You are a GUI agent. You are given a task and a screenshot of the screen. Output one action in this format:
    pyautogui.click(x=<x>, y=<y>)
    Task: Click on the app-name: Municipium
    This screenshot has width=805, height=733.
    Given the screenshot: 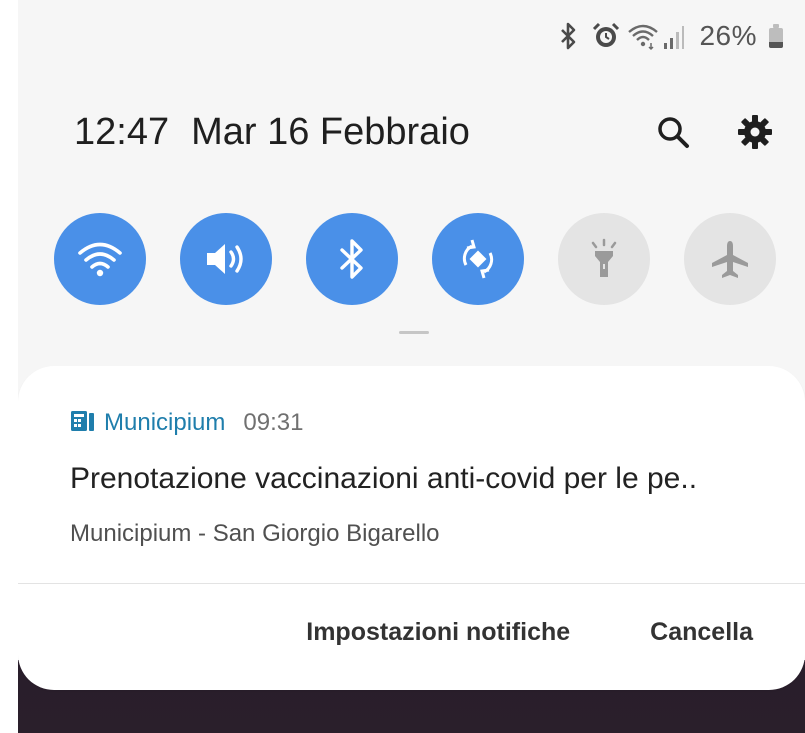 What is the action you would take?
    pyautogui.click(x=165, y=422)
    